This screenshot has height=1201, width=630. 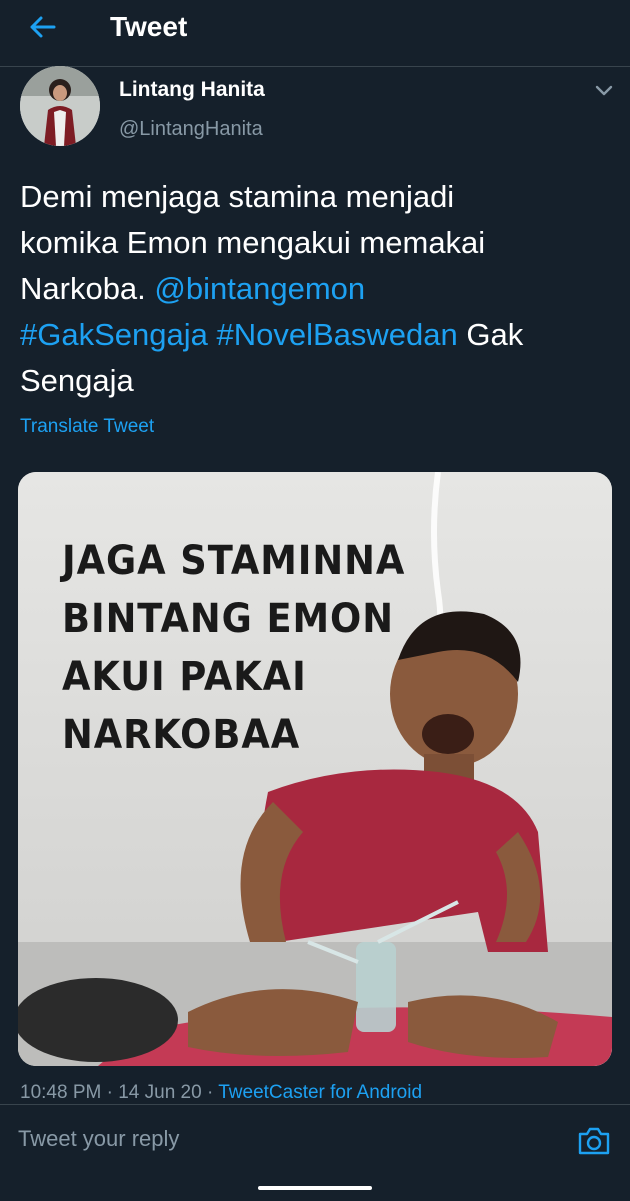 What do you see at coordinates (490, 334) in the screenshot?
I see `tweet-text-segment: Gak` at bounding box center [490, 334].